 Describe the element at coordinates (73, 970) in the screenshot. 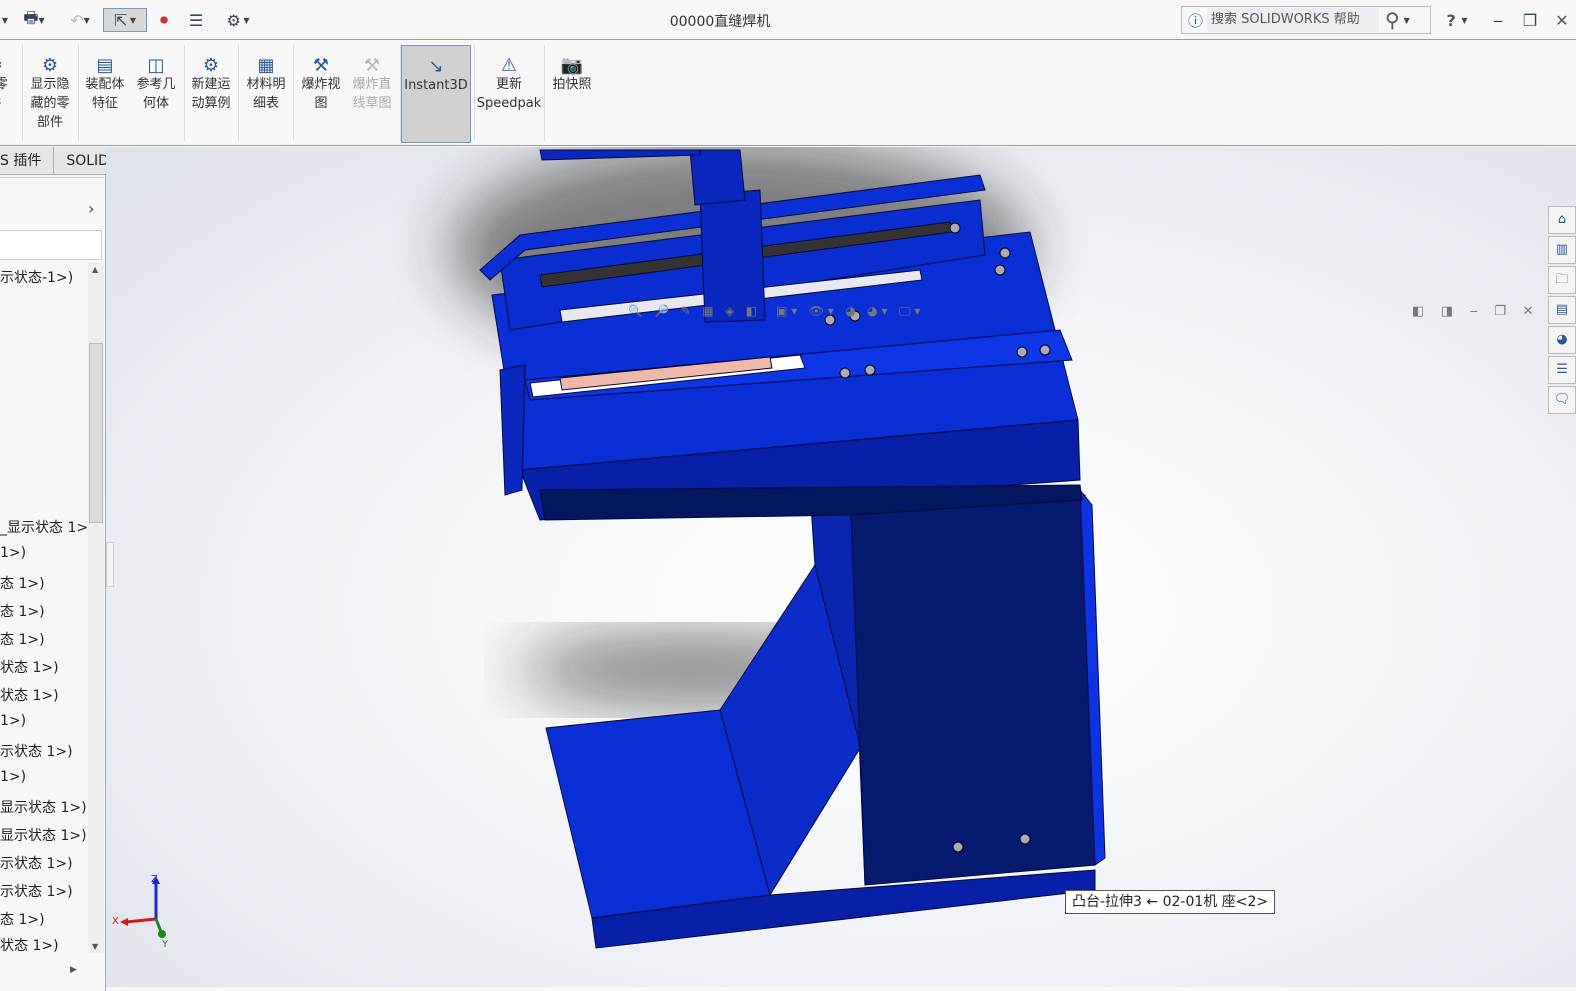

I see `scroll-right-icon: ▶` at that location.